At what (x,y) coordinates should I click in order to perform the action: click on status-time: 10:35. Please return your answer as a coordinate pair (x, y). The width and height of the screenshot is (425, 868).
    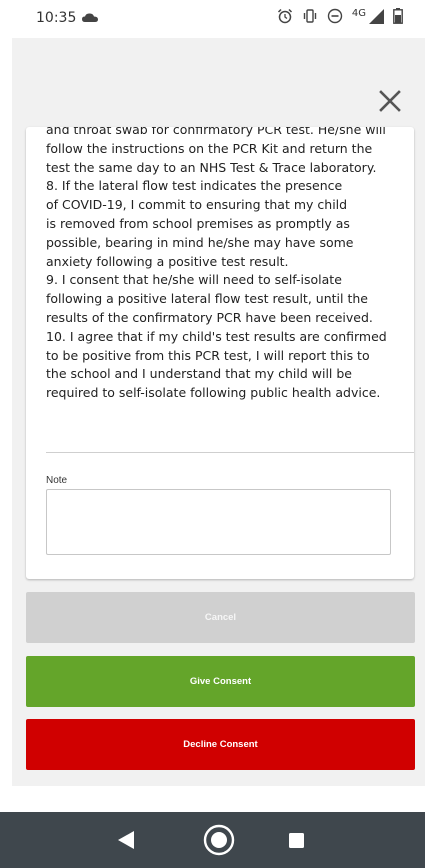
    Looking at the image, I should click on (56, 18).